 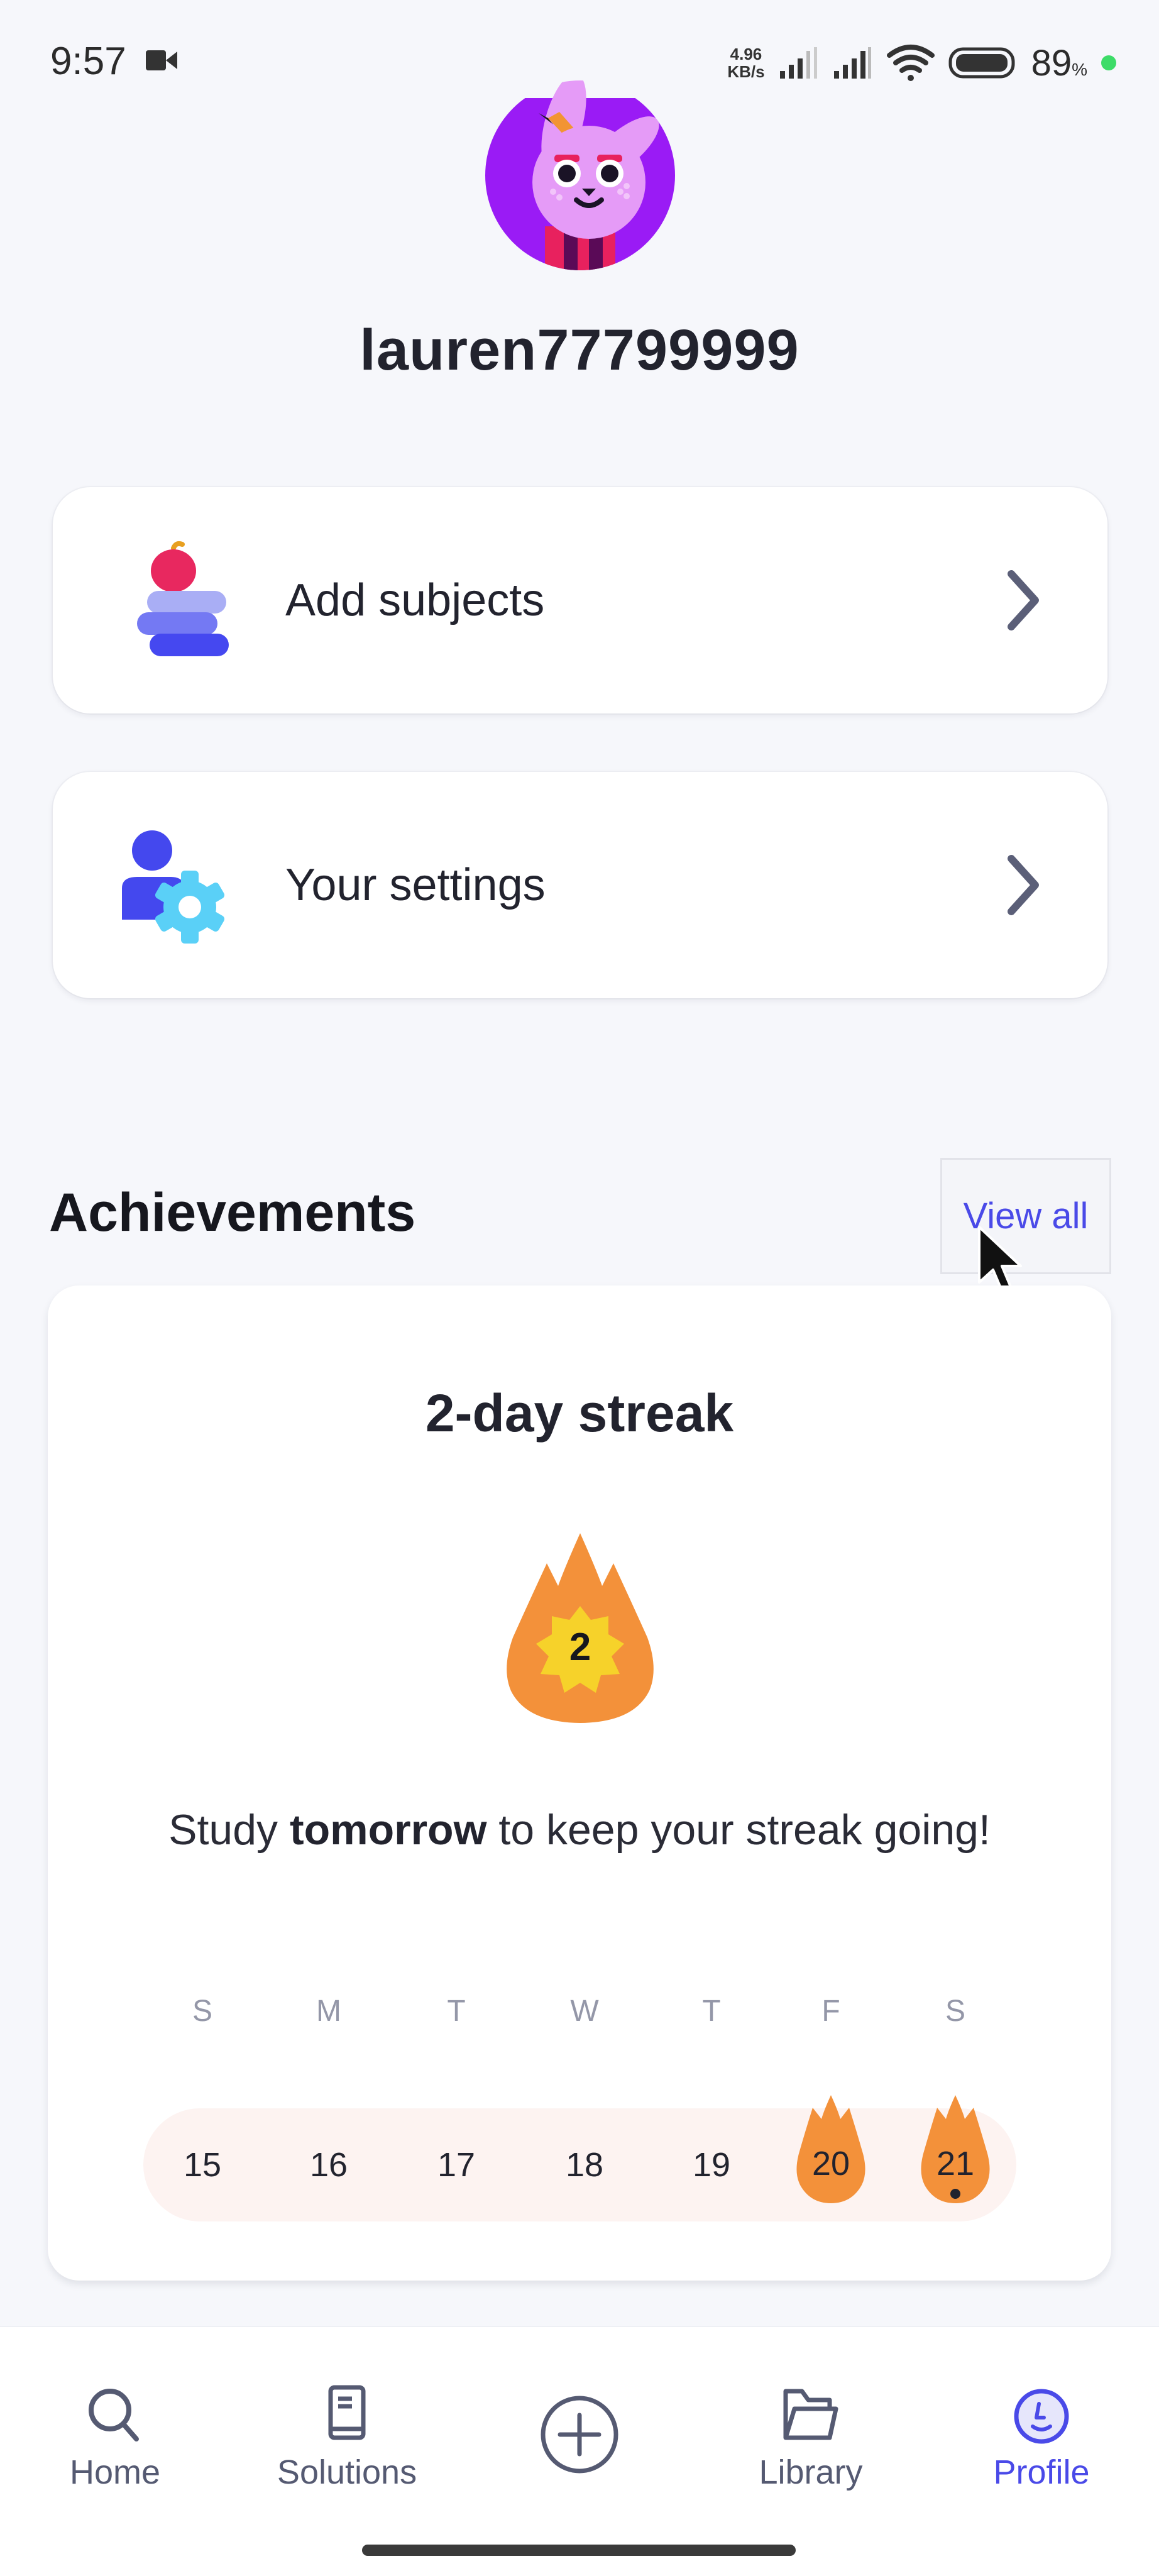 I want to click on subjects-stack-icon, so click(x=183, y=598).